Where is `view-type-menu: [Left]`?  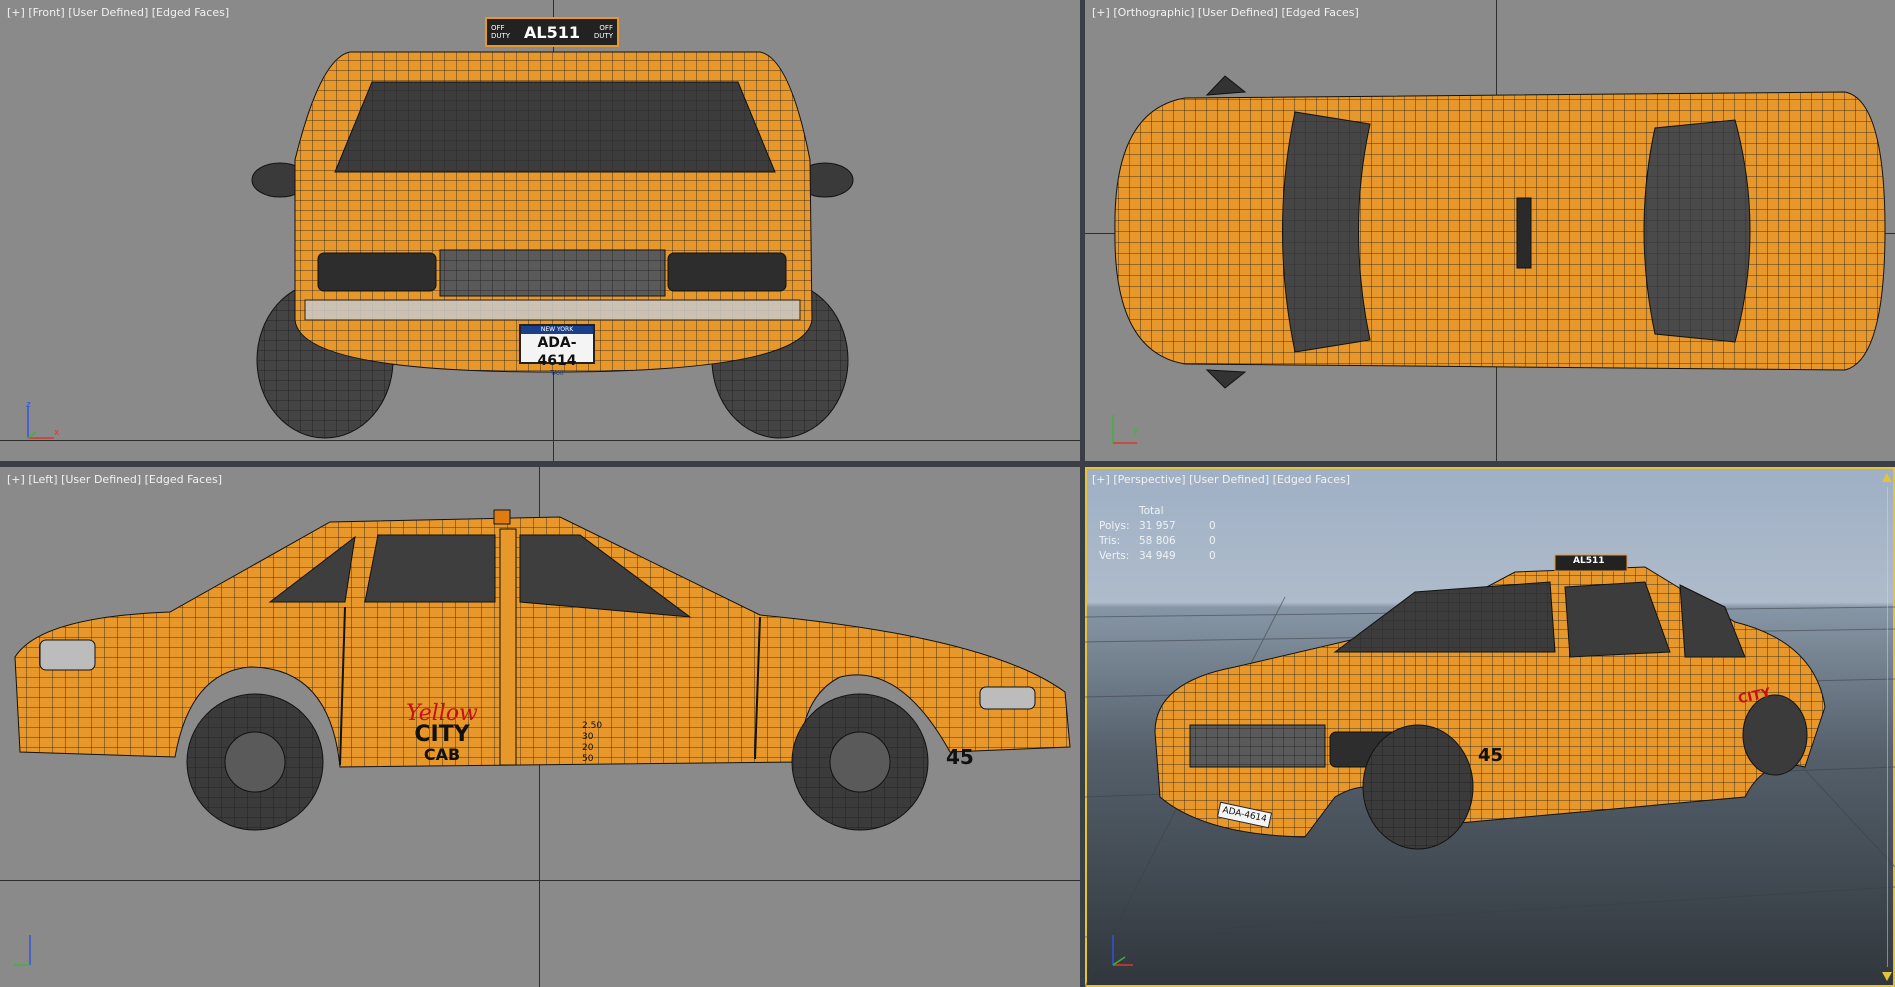 view-type-menu: [Left] is located at coordinates (42, 479).